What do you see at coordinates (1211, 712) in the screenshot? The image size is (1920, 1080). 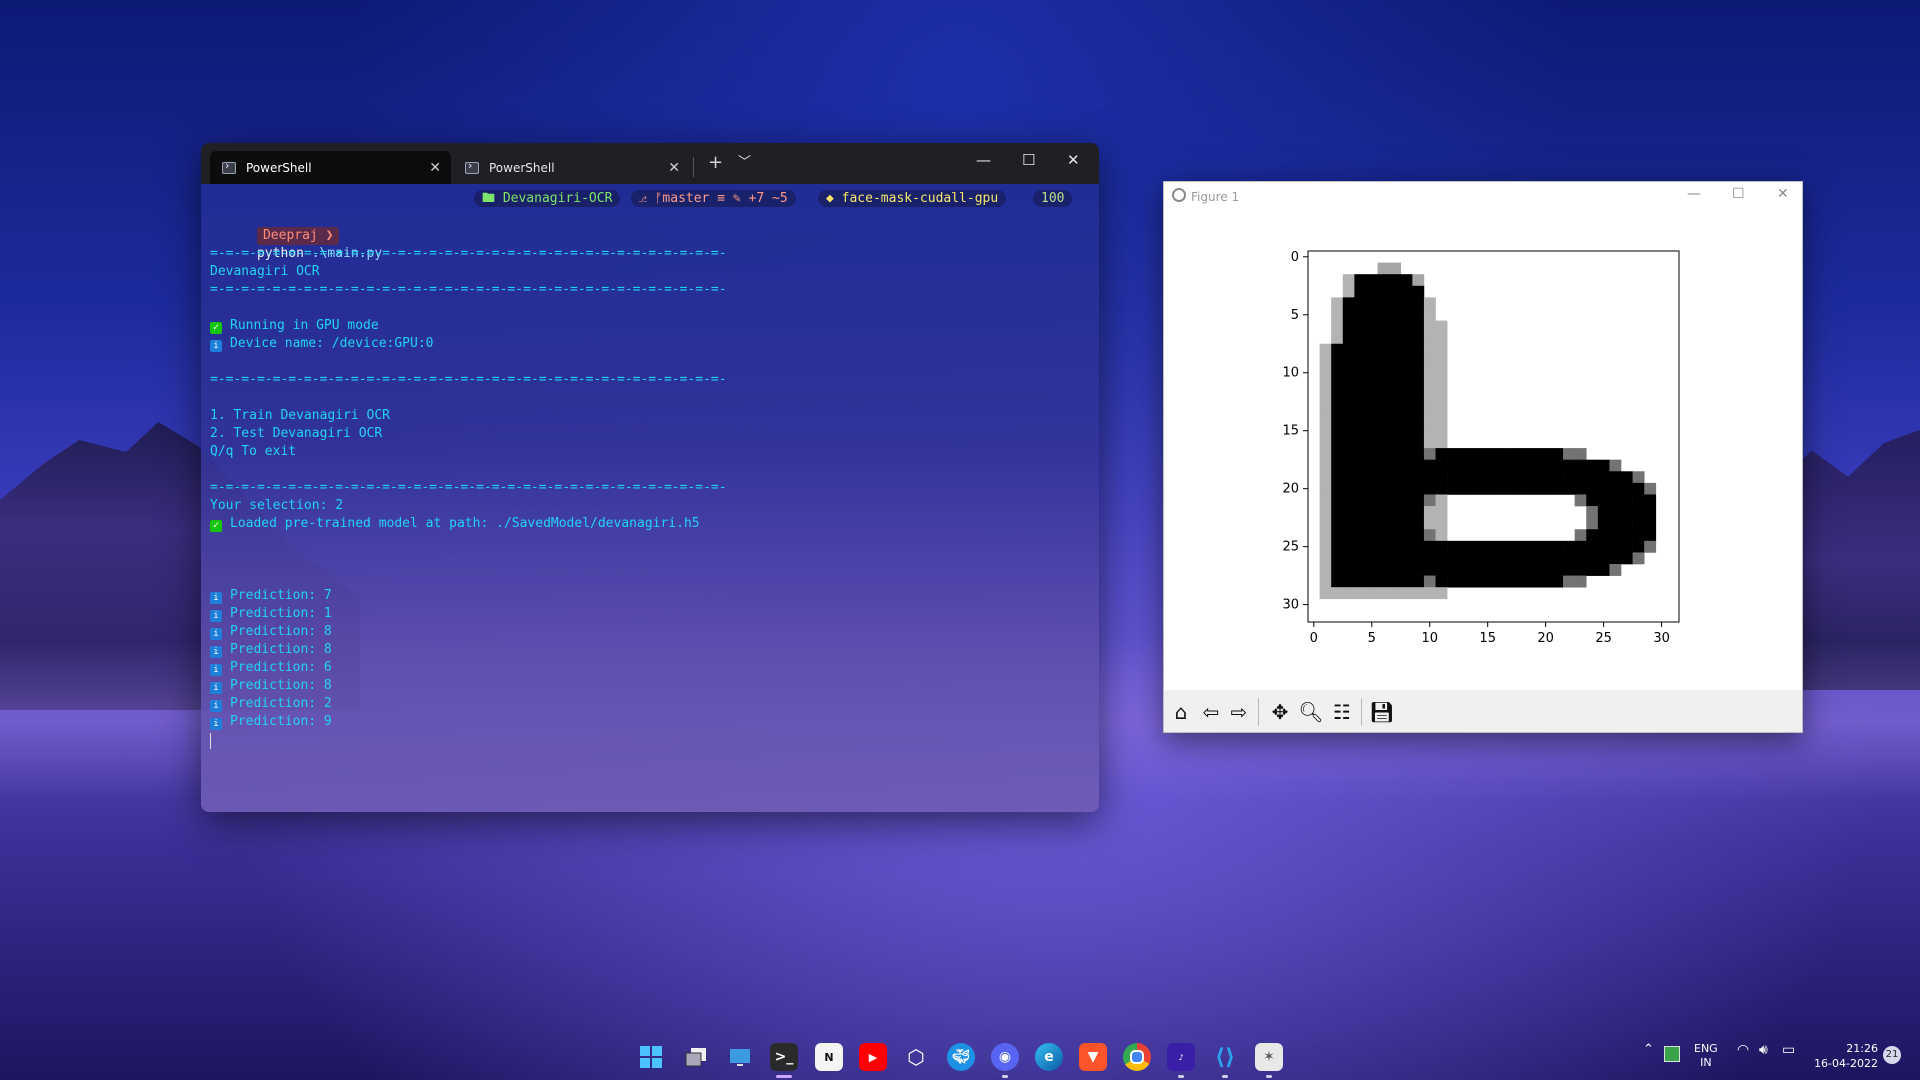 I see `back-icon: ⇦` at bounding box center [1211, 712].